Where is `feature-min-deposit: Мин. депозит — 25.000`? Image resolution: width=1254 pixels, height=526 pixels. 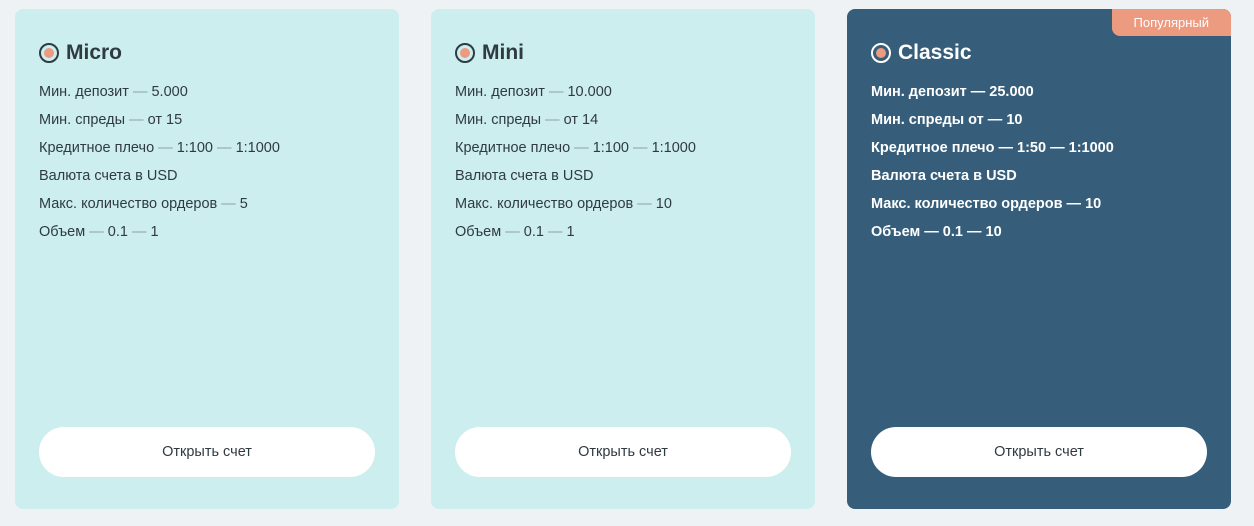
feature-min-deposit: Мин. депозит — 25.000 is located at coordinates (952, 92).